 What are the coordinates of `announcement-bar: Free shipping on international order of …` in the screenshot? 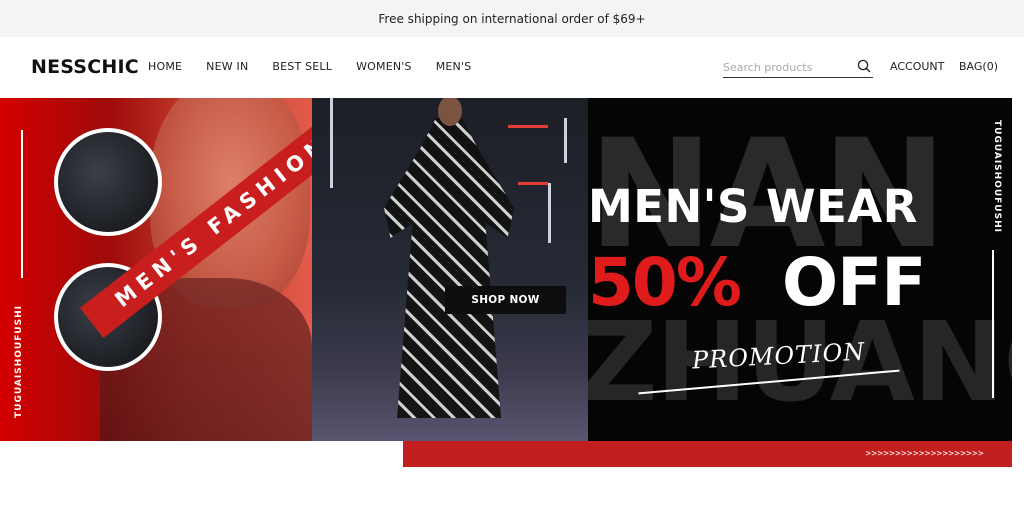 It's located at (512, 18).